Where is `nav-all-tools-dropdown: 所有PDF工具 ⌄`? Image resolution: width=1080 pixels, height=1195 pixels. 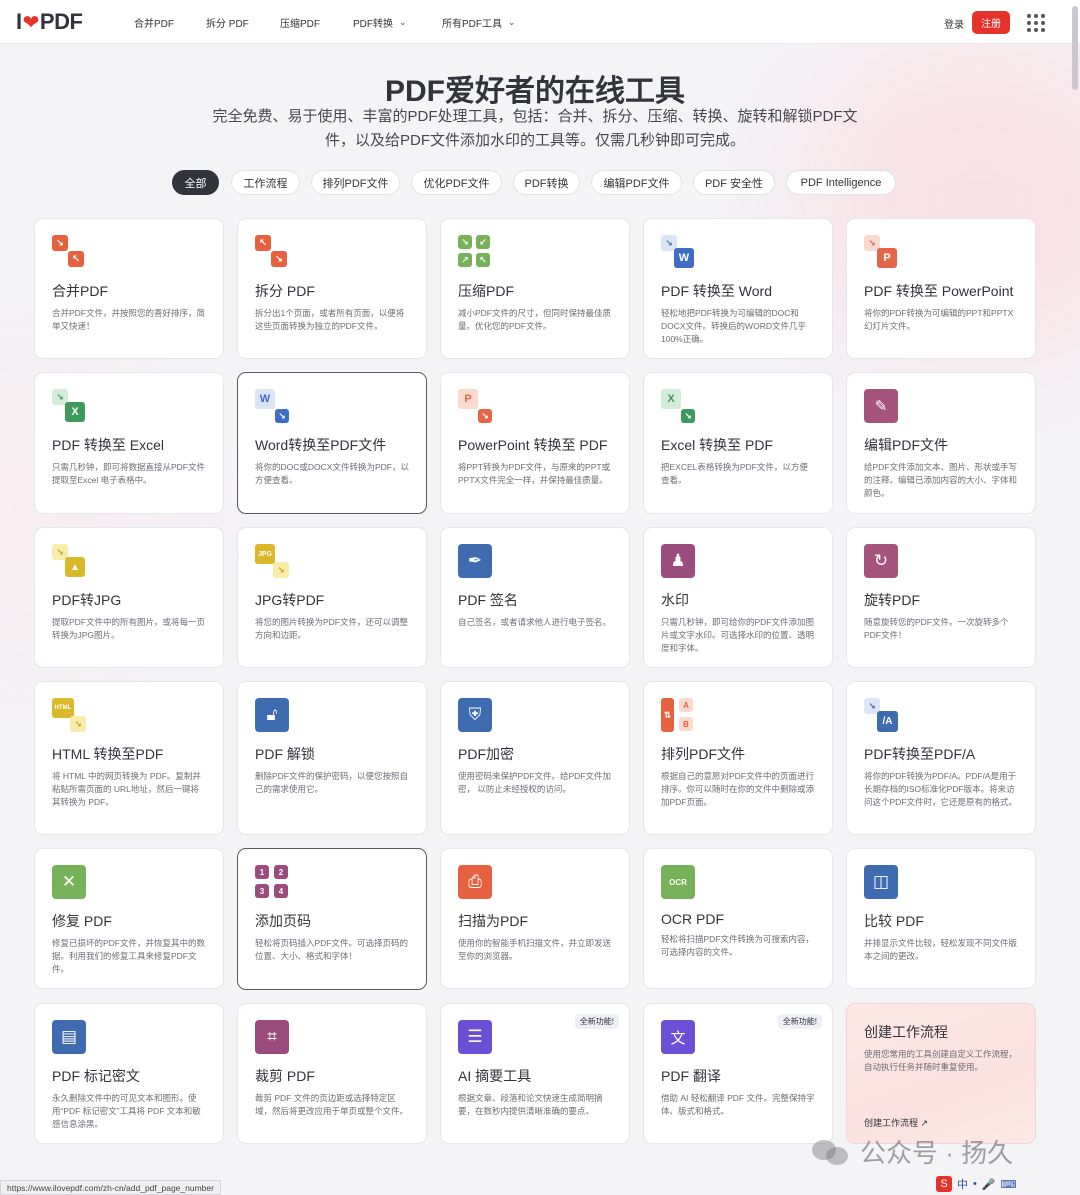 nav-all-tools-dropdown: 所有PDF工具 ⌄ is located at coordinates (479, 22).